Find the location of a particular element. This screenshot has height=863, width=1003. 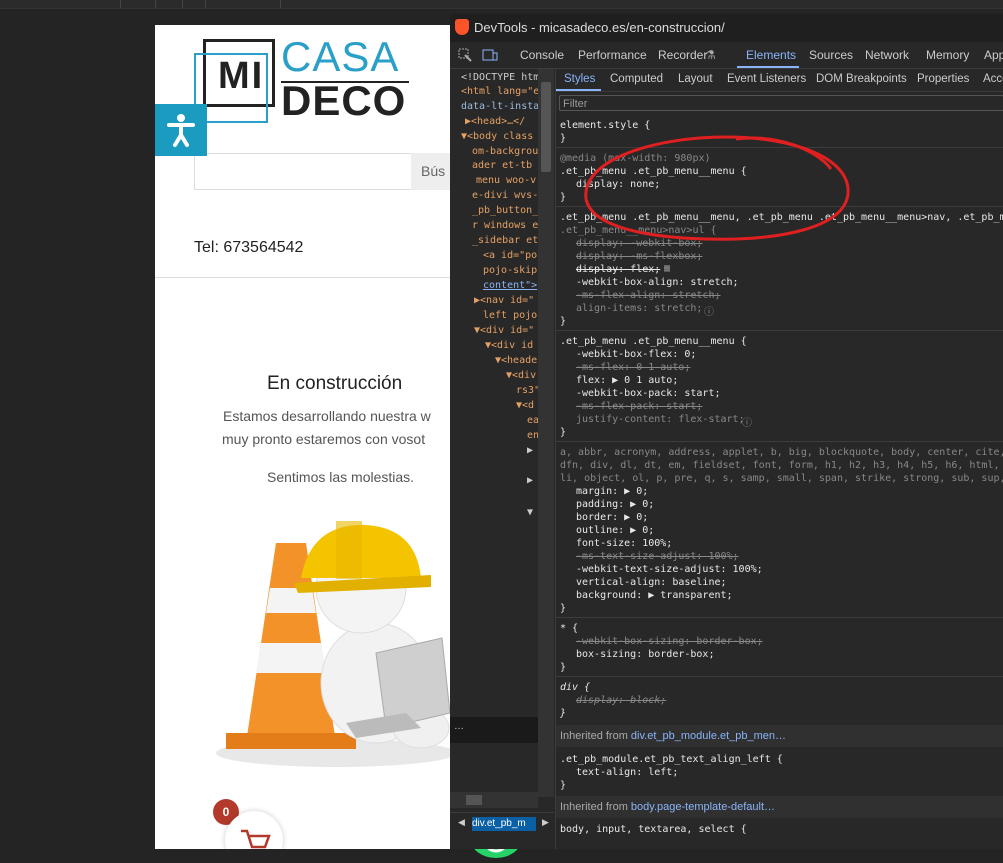

dom-hscroll-thumb is located at coordinates (474, 800).